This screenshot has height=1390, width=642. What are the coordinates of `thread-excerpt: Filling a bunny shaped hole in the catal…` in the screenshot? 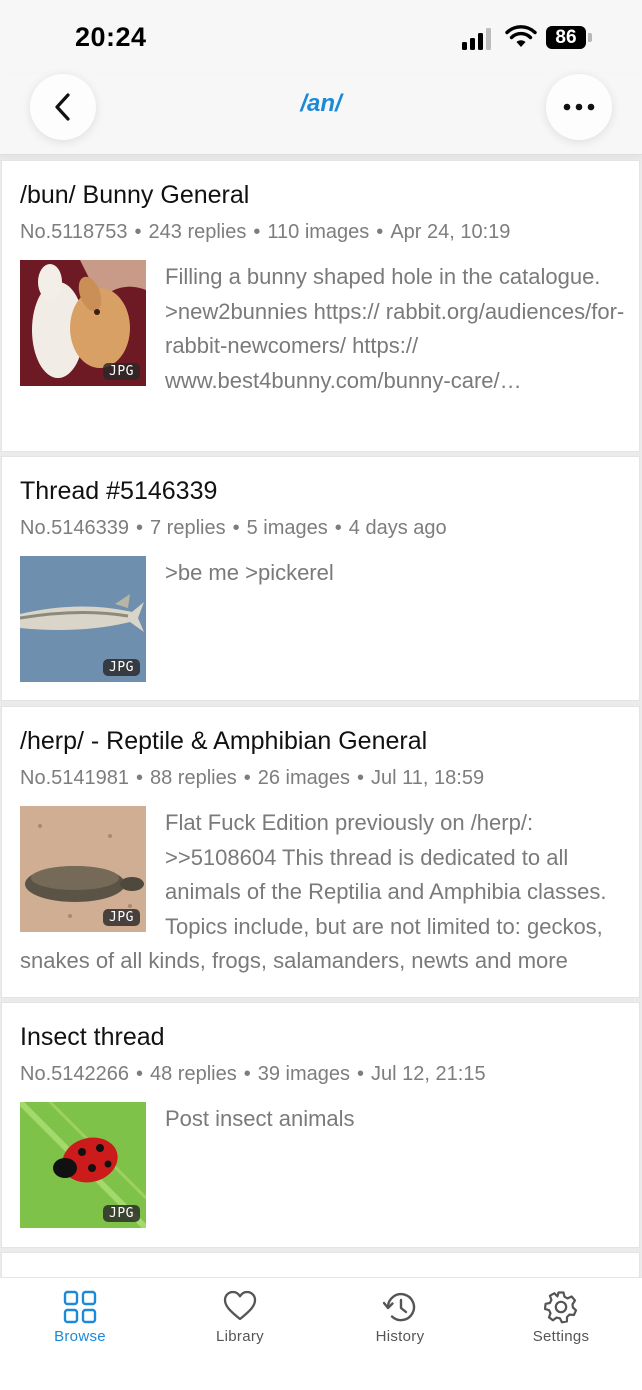 It's located at (395, 328).